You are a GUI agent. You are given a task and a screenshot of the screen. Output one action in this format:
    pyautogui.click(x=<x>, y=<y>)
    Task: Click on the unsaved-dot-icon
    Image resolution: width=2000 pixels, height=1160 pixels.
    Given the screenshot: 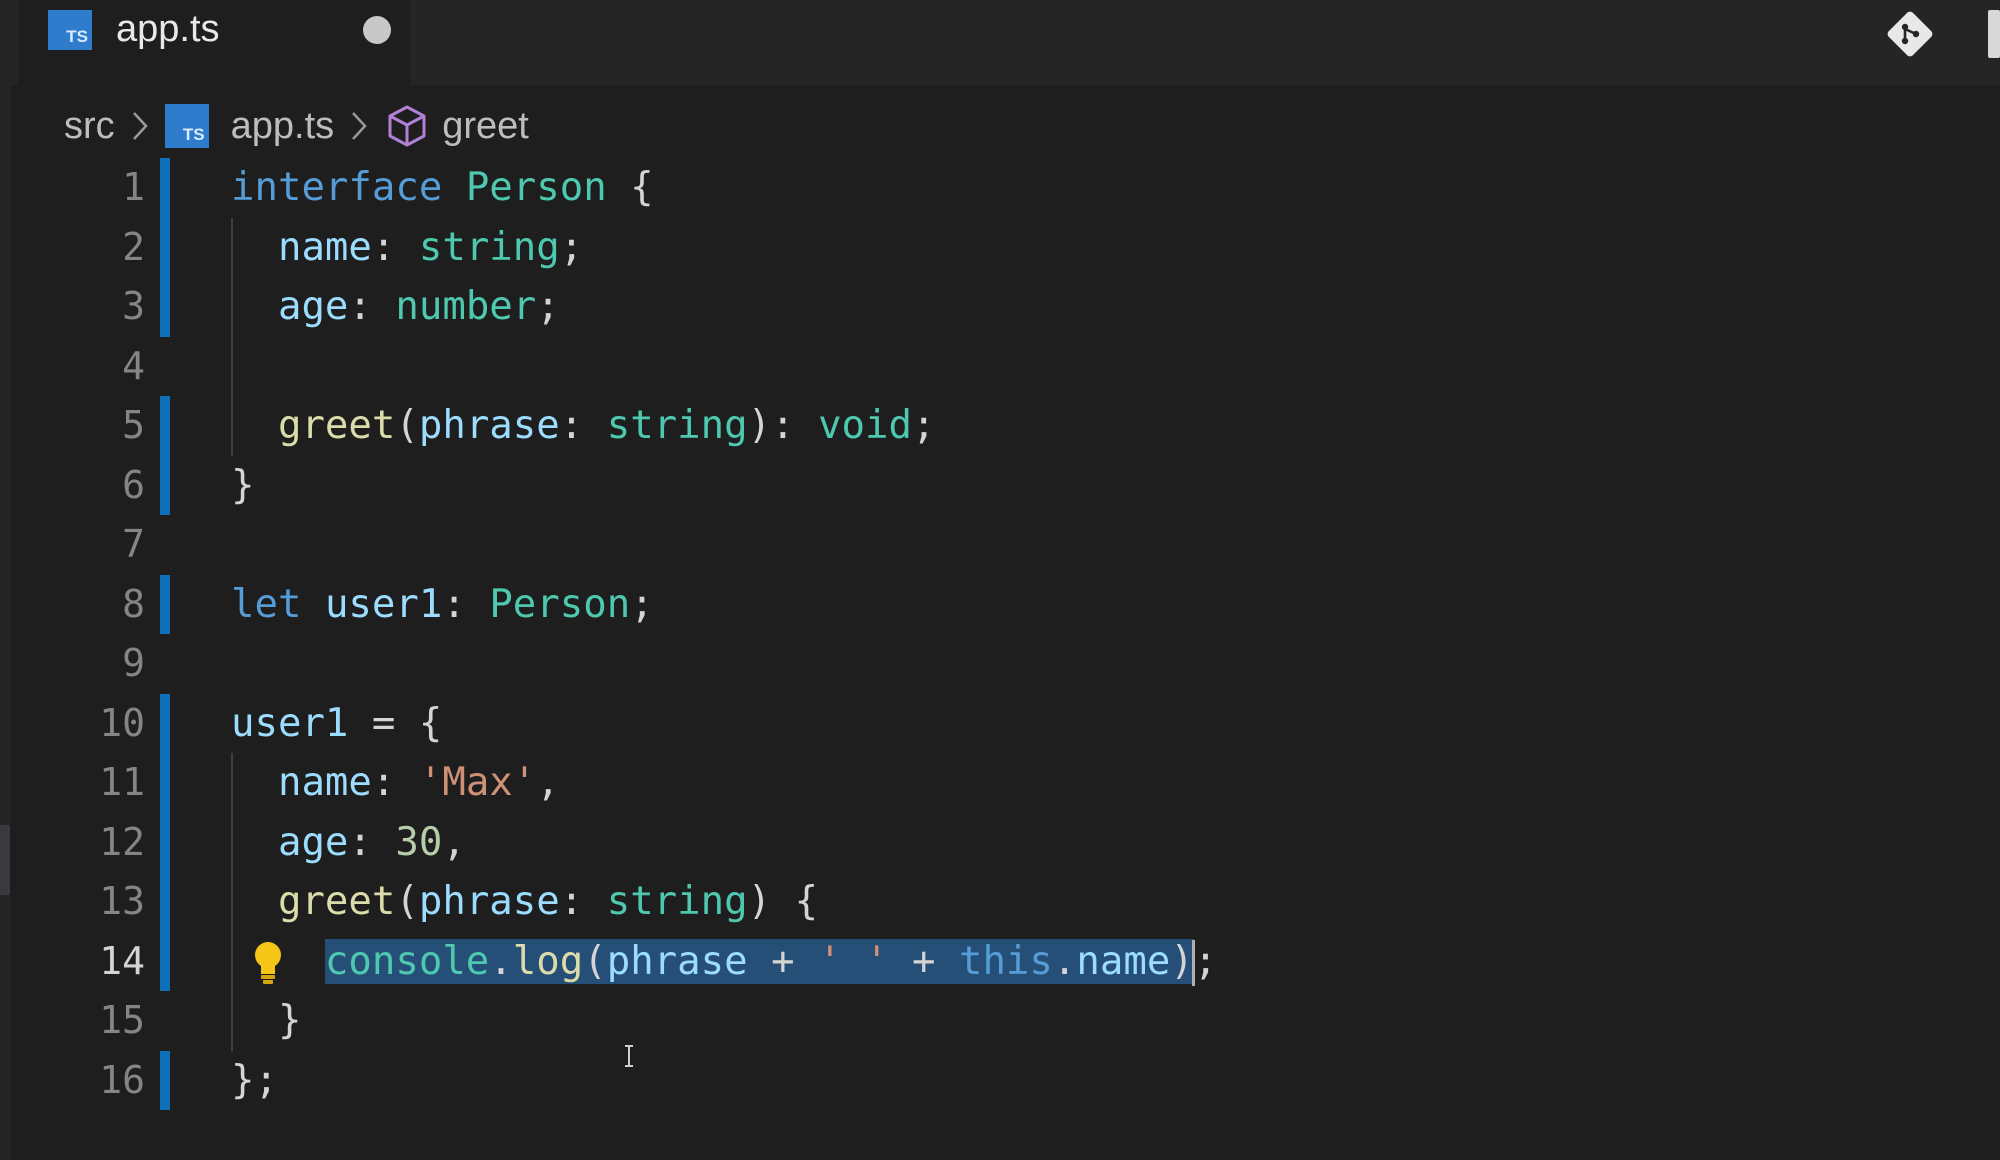 What is the action you would take?
    pyautogui.click(x=377, y=30)
    